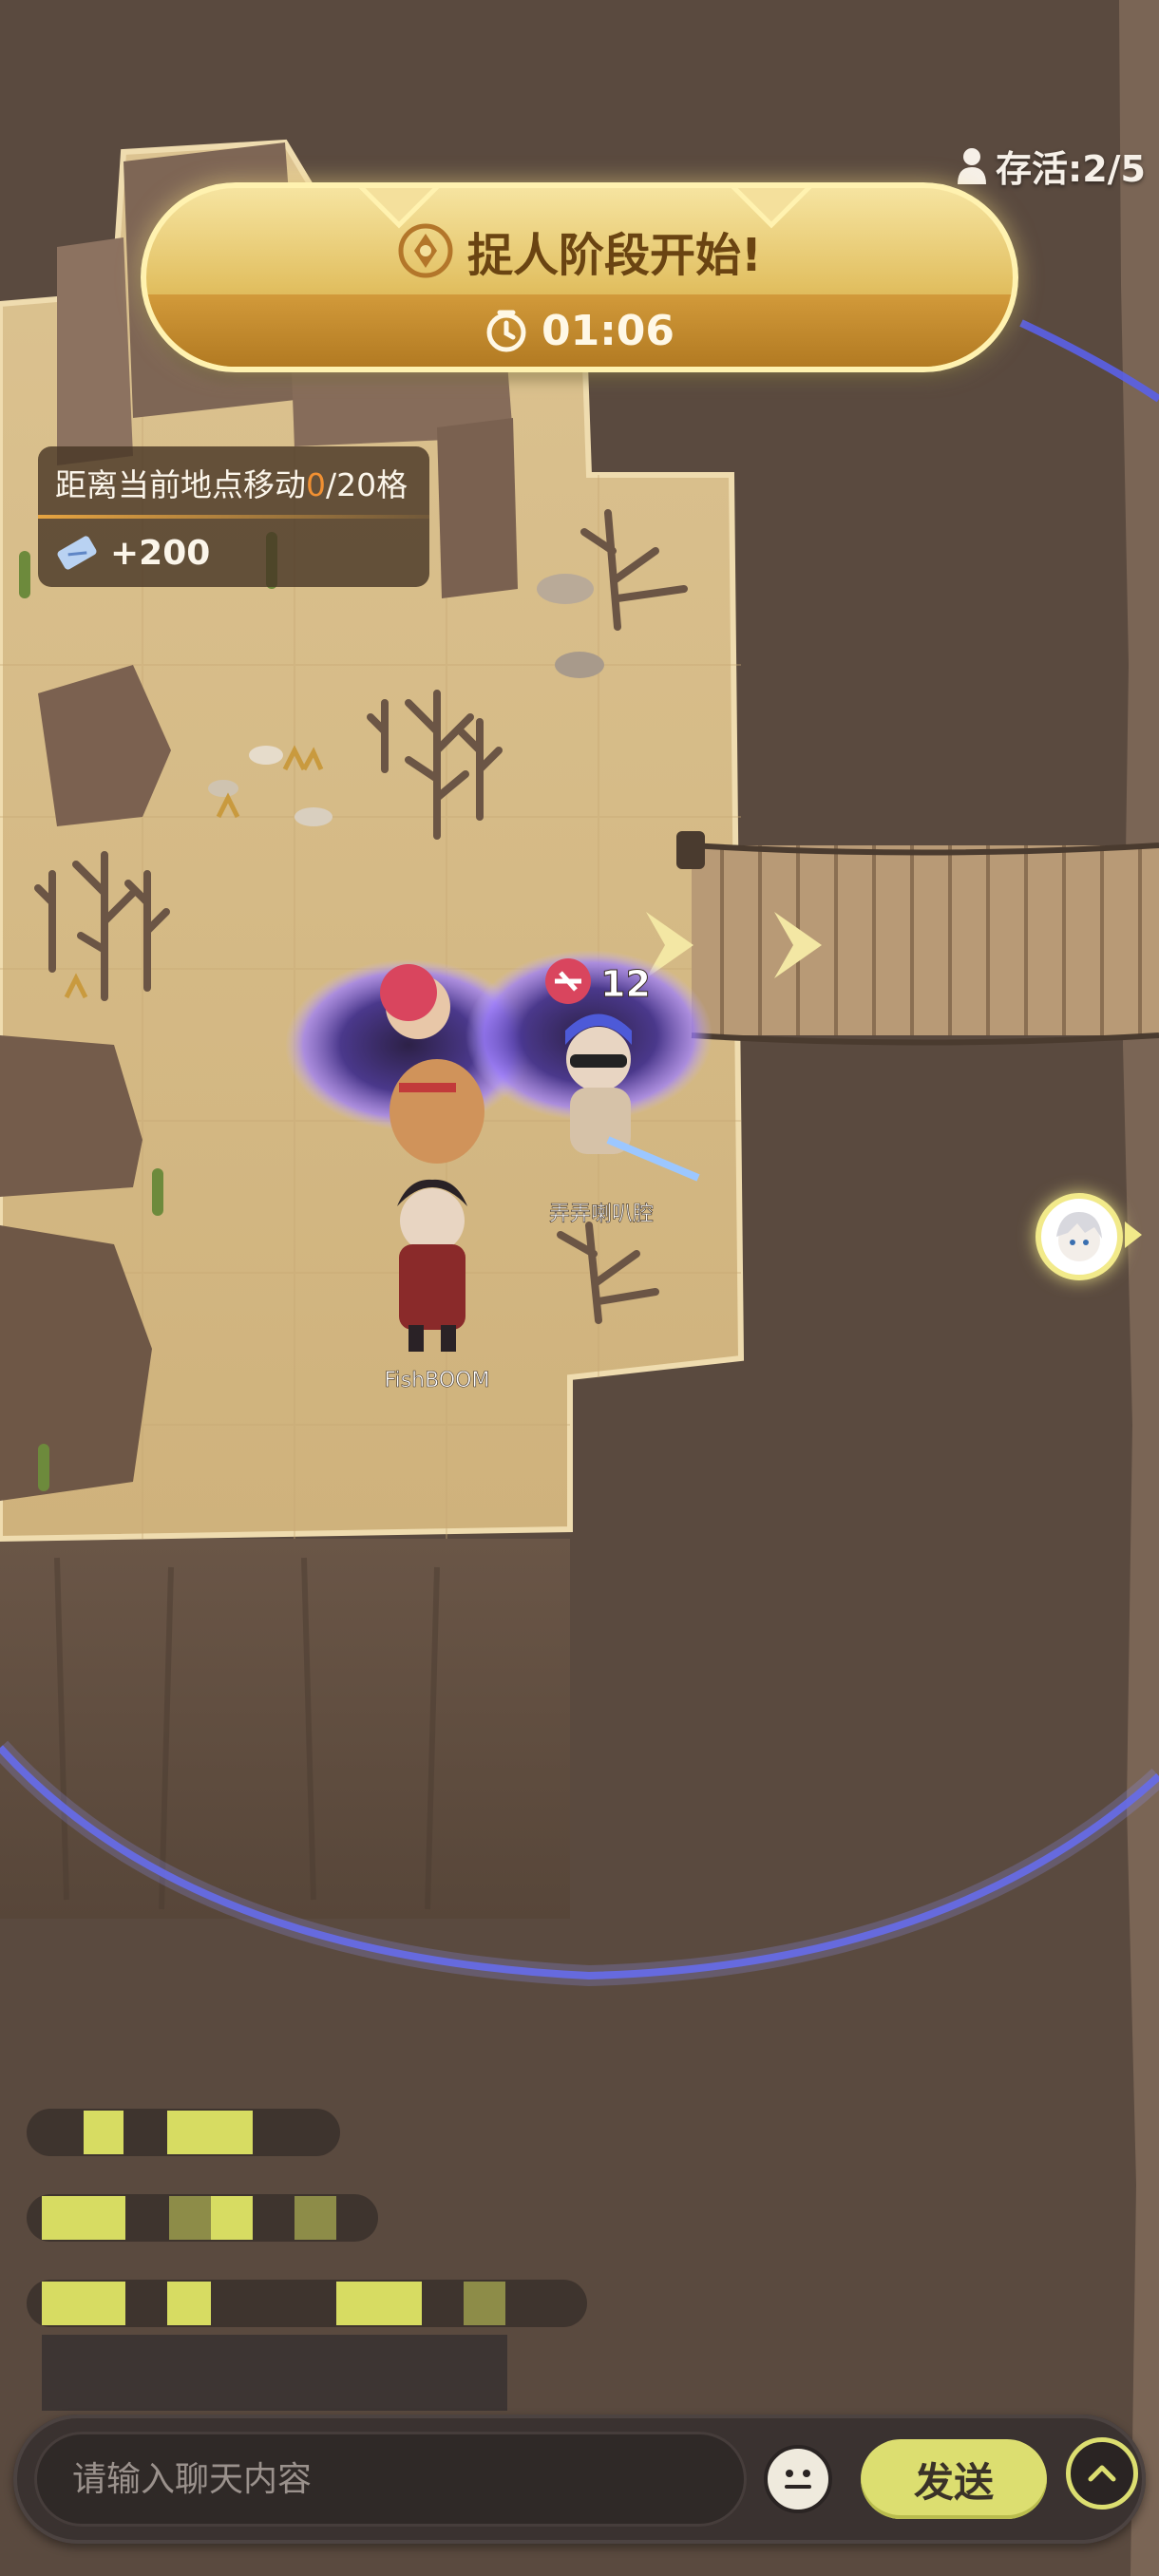 The height and width of the screenshot is (2576, 1159). What do you see at coordinates (437, 1380) in the screenshot?
I see `player-name-fishboom: FishBOOM` at bounding box center [437, 1380].